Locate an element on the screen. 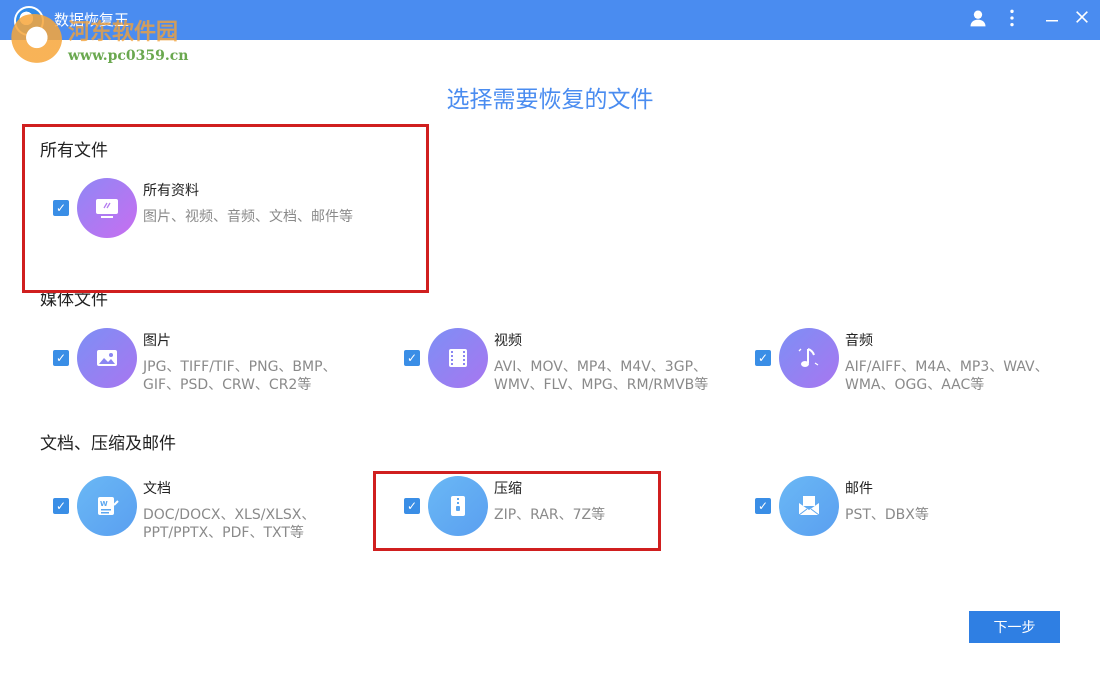  watermark-url: www.pc0359.cn is located at coordinates (128, 56).